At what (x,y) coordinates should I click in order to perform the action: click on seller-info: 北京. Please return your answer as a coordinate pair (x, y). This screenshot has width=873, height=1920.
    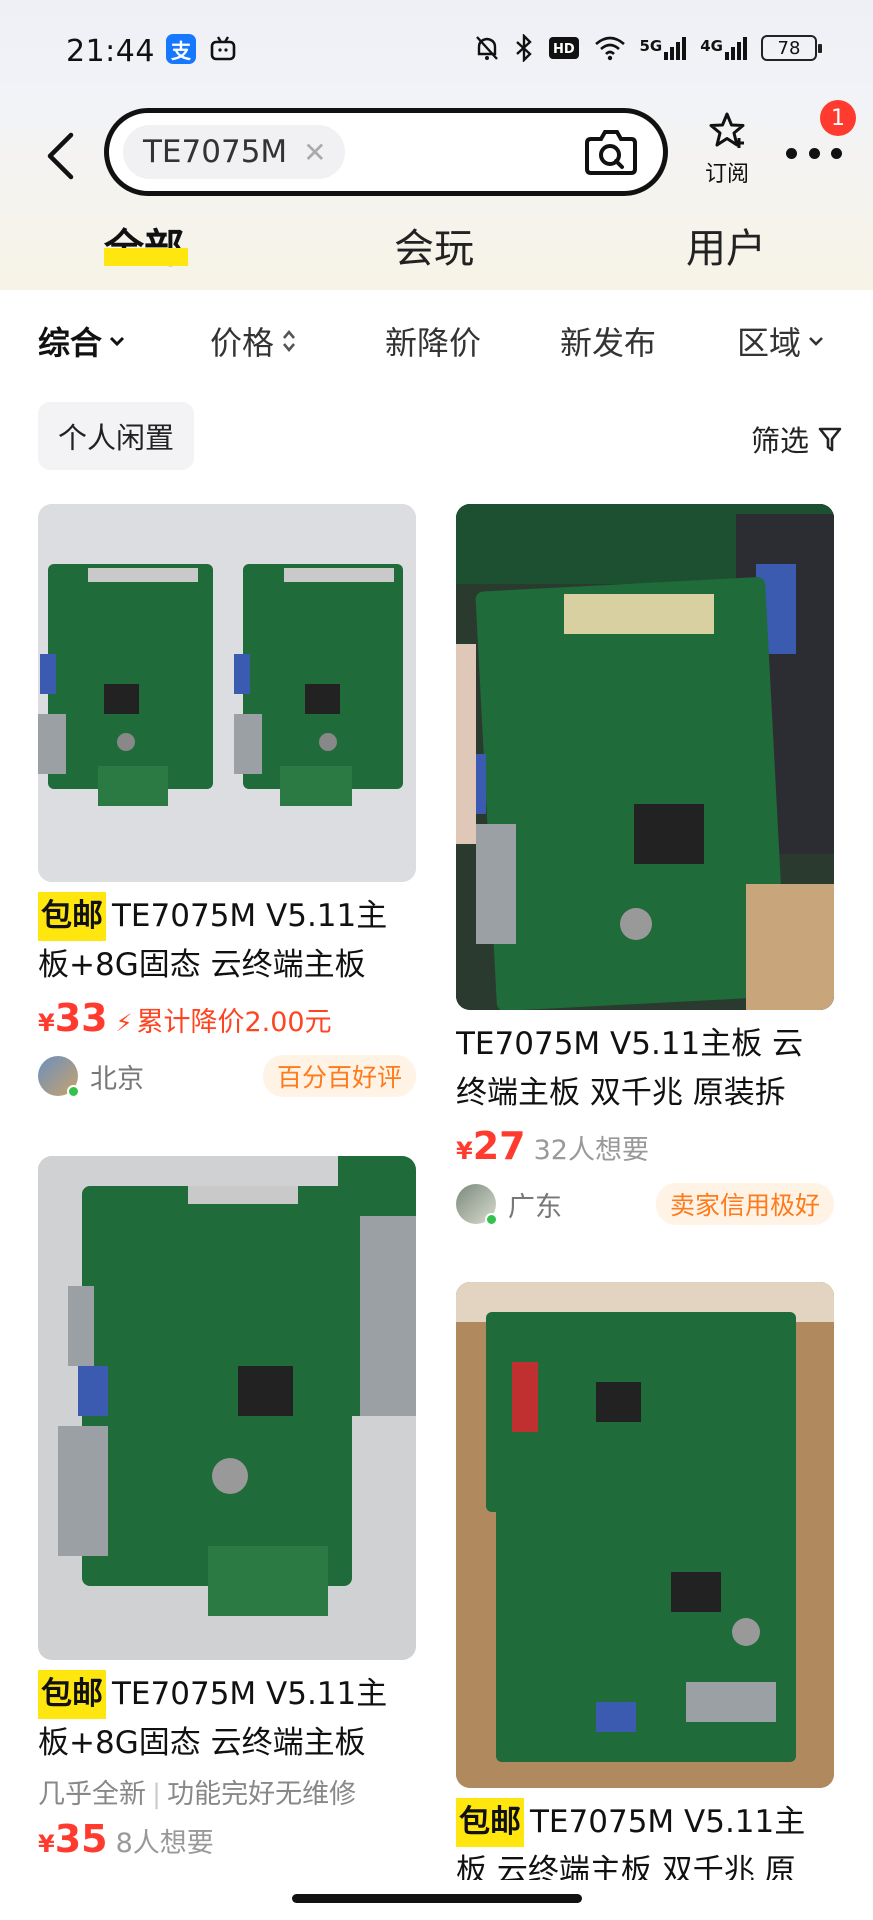
    Looking at the image, I should click on (91, 1077).